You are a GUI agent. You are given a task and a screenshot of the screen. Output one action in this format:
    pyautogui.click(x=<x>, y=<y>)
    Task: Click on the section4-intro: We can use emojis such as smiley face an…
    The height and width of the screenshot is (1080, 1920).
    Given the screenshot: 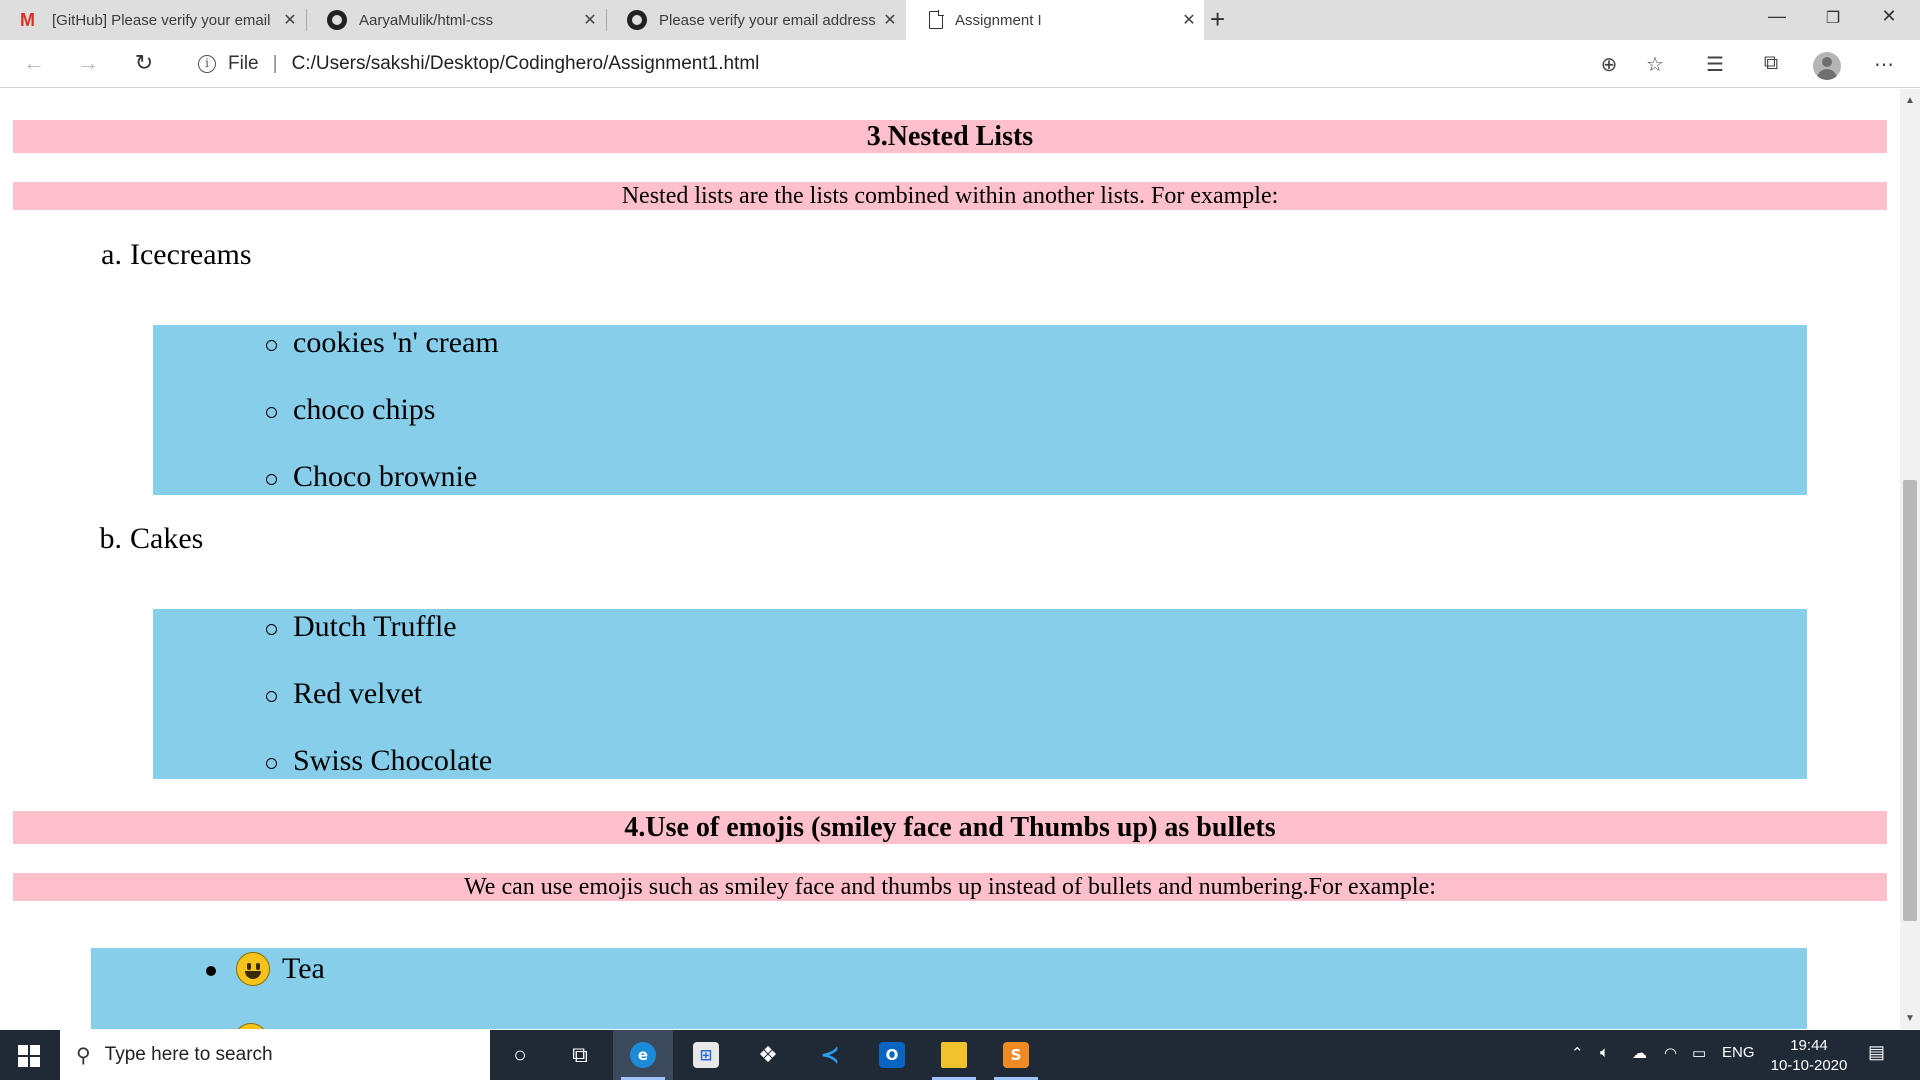 What is the action you would take?
    pyautogui.click(x=950, y=887)
    